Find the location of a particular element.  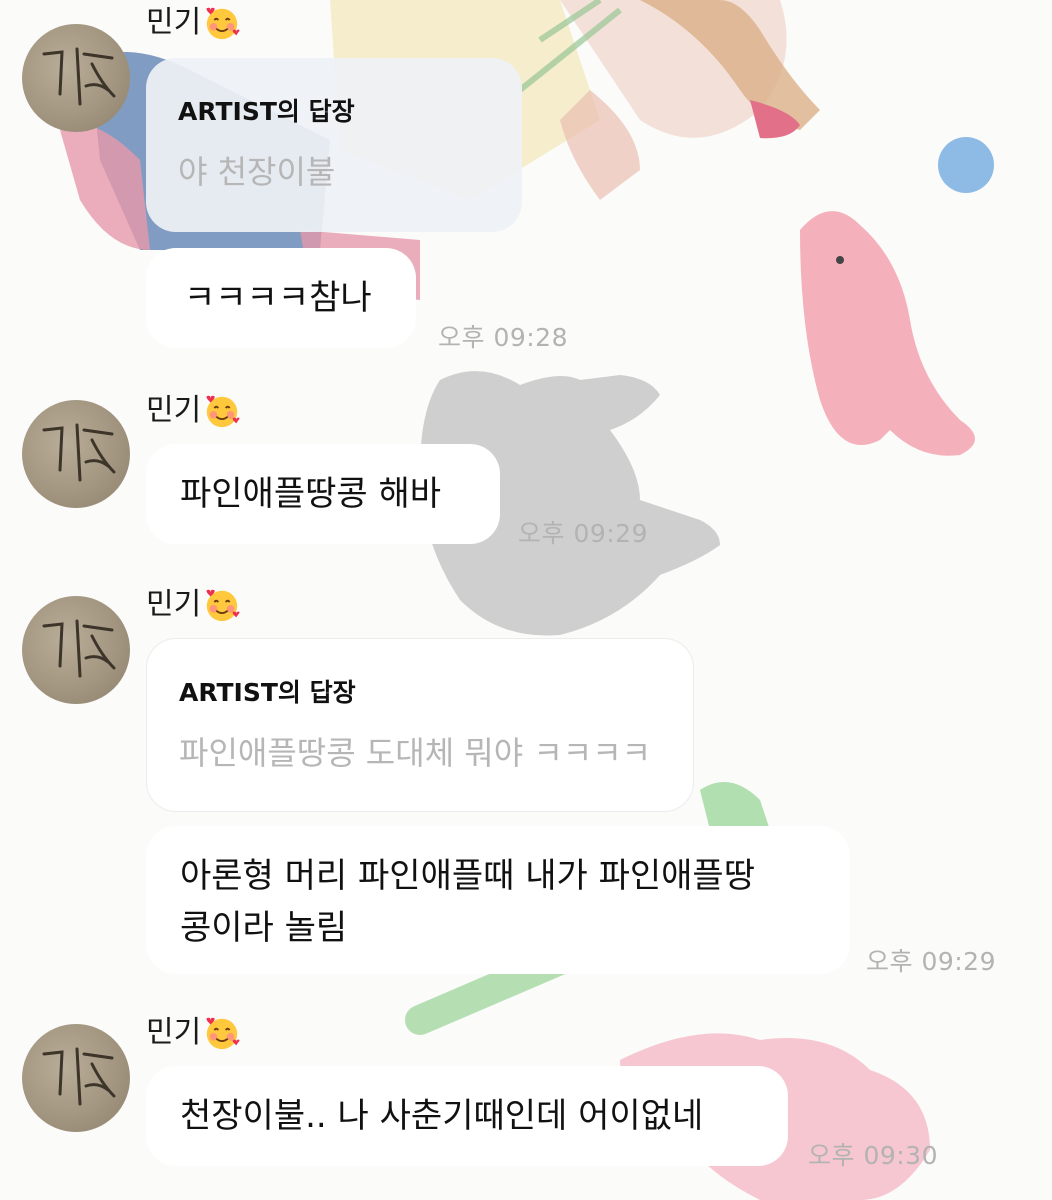

message-text: 아론형 머리 파인애플때 내가 파인애플땅 콩이라 놀림 is located at coordinates (467, 902).